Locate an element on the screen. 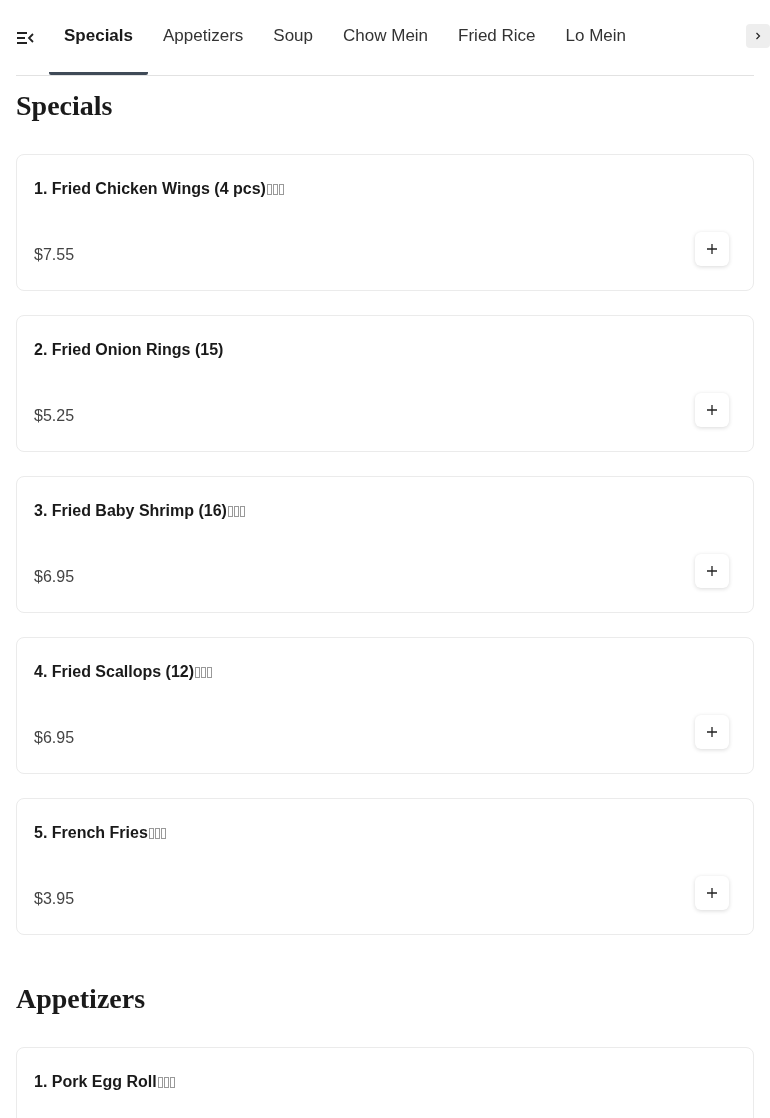  item-name: 3. Fried Baby Shrimp (16) is located at coordinates (130, 511).